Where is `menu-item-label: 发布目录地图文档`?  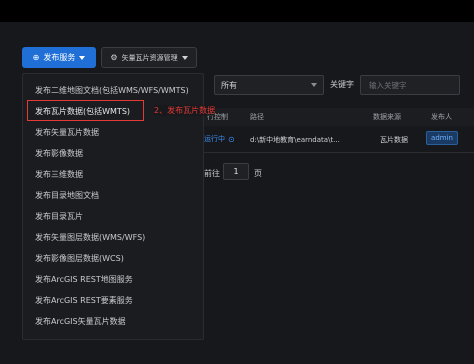
menu-item-label: 发布目录地图文档 is located at coordinates (67, 195).